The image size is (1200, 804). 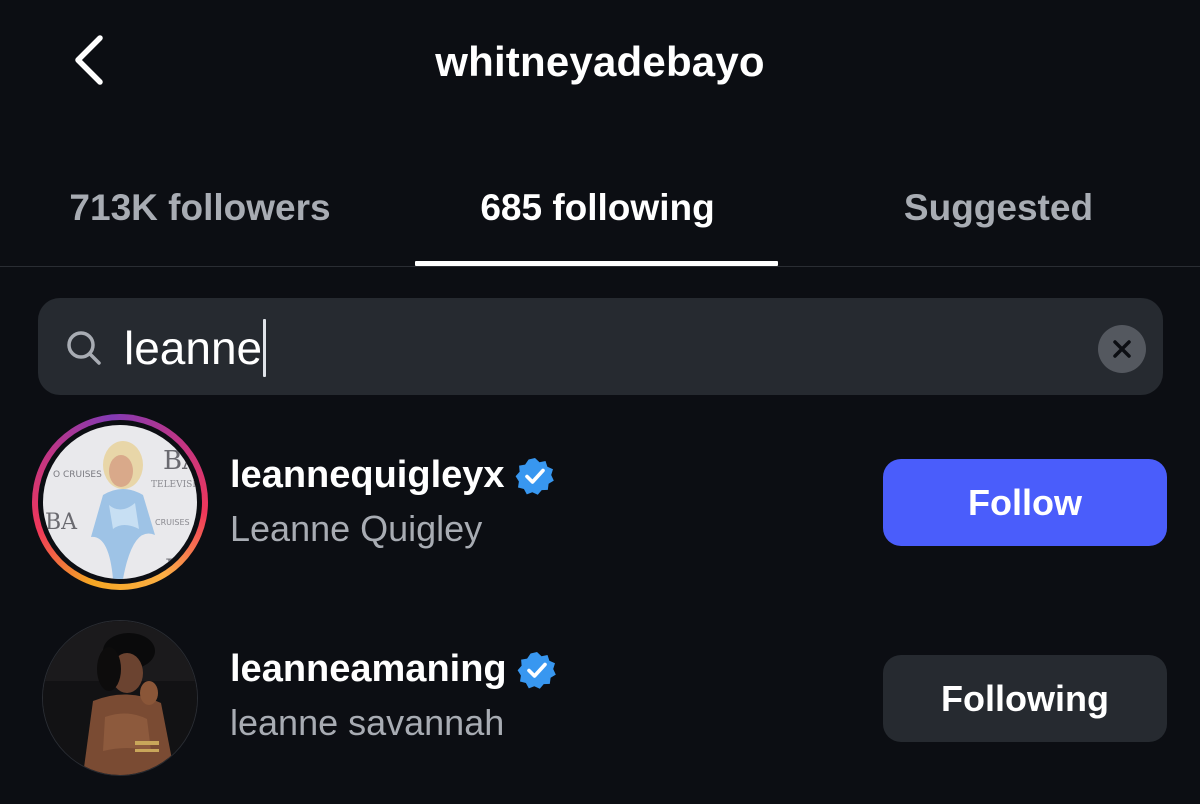 What do you see at coordinates (61, 522) in the screenshot?
I see `svg-text: BA` at bounding box center [61, 522].